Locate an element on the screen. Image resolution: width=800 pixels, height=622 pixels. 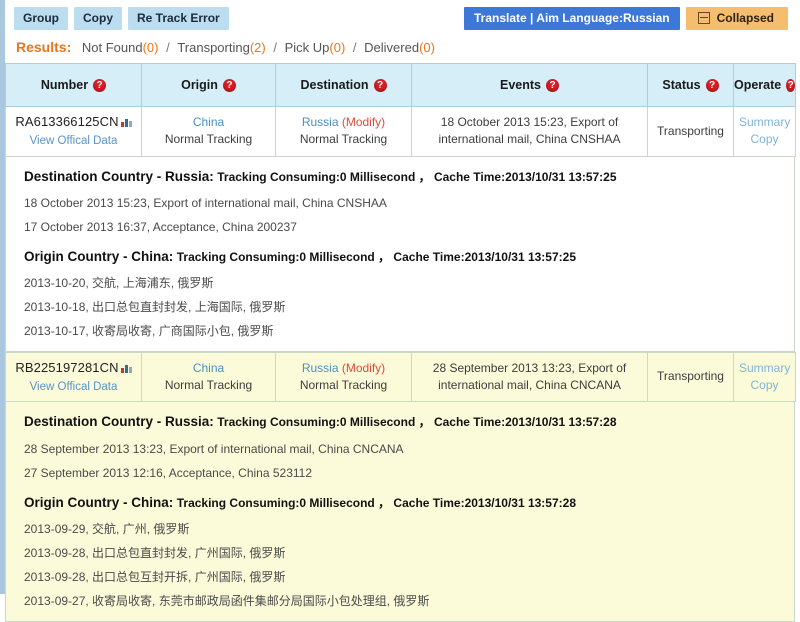
column-header-number-label: Number is located at coordinates (64, 85).